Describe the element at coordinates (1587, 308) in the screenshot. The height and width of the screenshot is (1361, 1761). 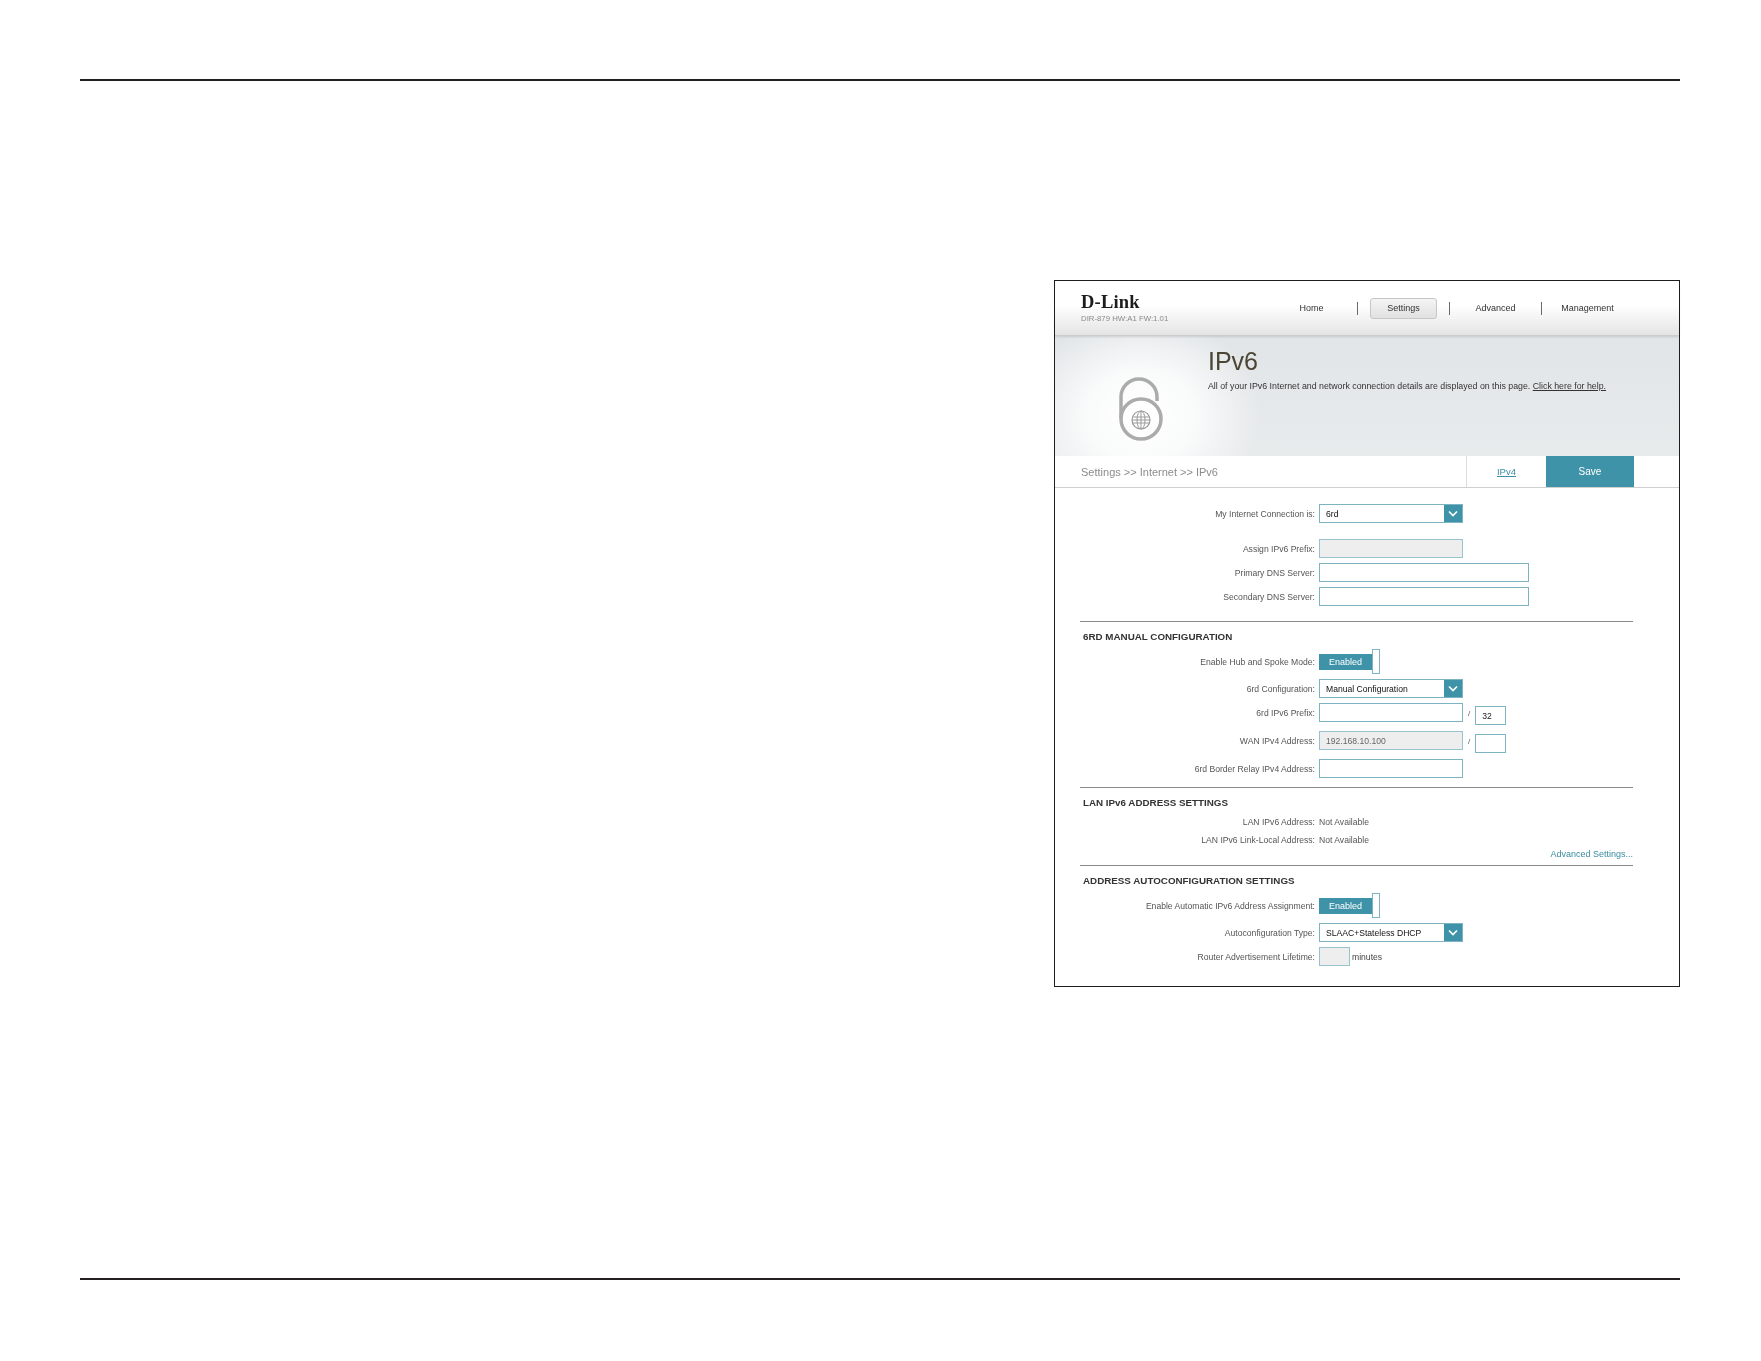
I see `nav-tab: Management` at that location.